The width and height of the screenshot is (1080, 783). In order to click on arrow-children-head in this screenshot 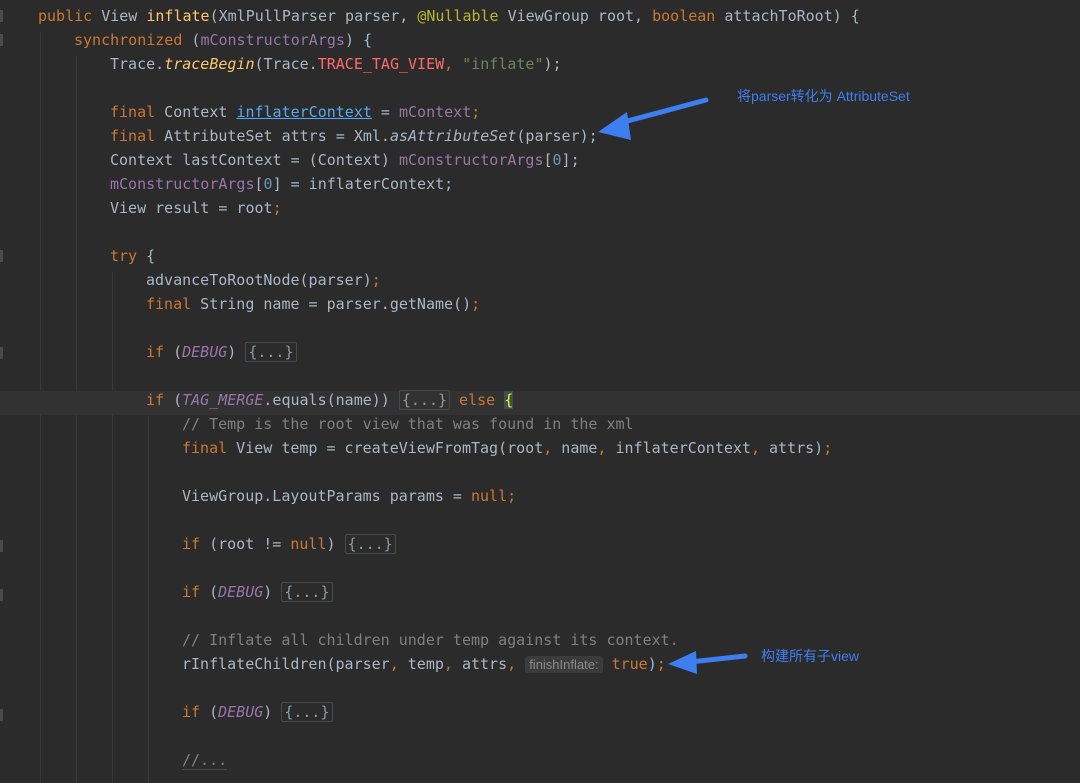, I will do `click(682, 662)`.